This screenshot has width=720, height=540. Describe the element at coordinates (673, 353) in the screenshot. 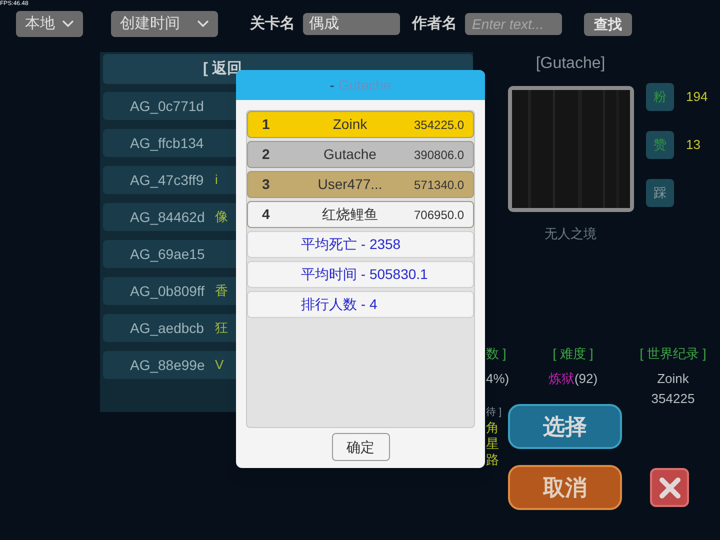

I see `world-record-header: [ 世界纪录 ]` at that location.